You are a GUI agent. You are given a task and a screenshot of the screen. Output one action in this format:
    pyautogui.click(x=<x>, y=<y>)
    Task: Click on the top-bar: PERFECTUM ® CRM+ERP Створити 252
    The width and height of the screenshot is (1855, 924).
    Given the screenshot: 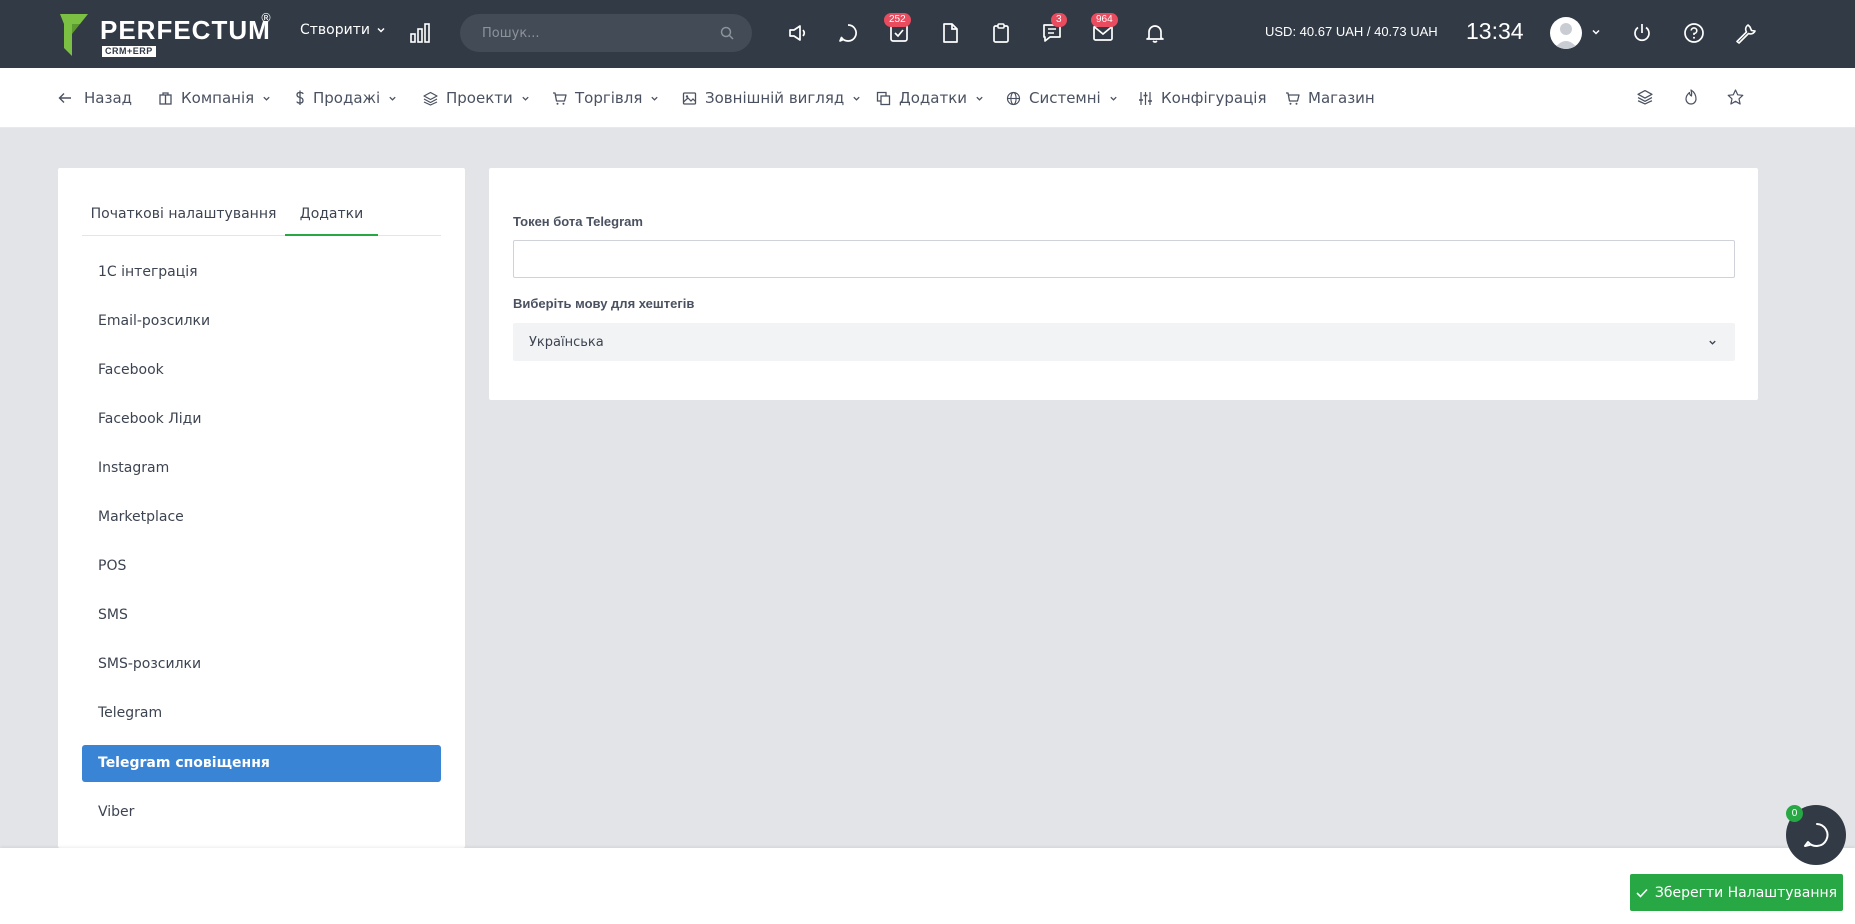 What is the action you would take?
    pyautogui.click(x=927, y=34)
    